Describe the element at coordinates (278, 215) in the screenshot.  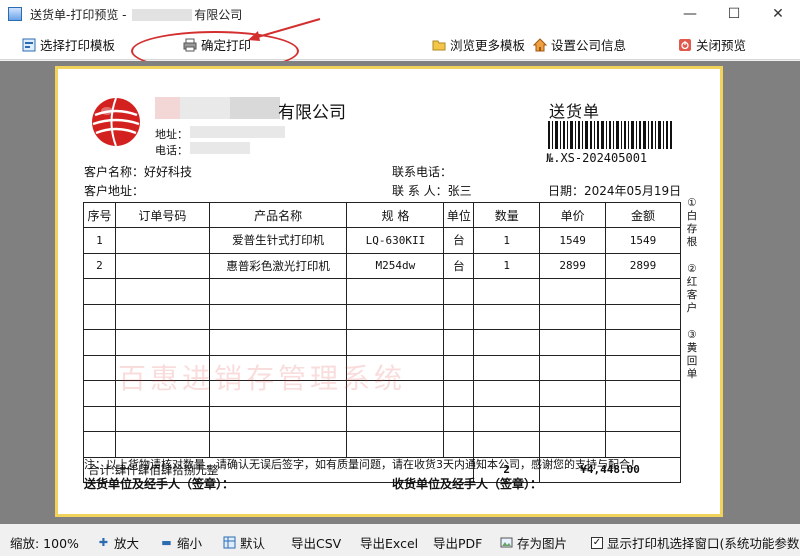
I see `column-header: 产品名称` at that location.